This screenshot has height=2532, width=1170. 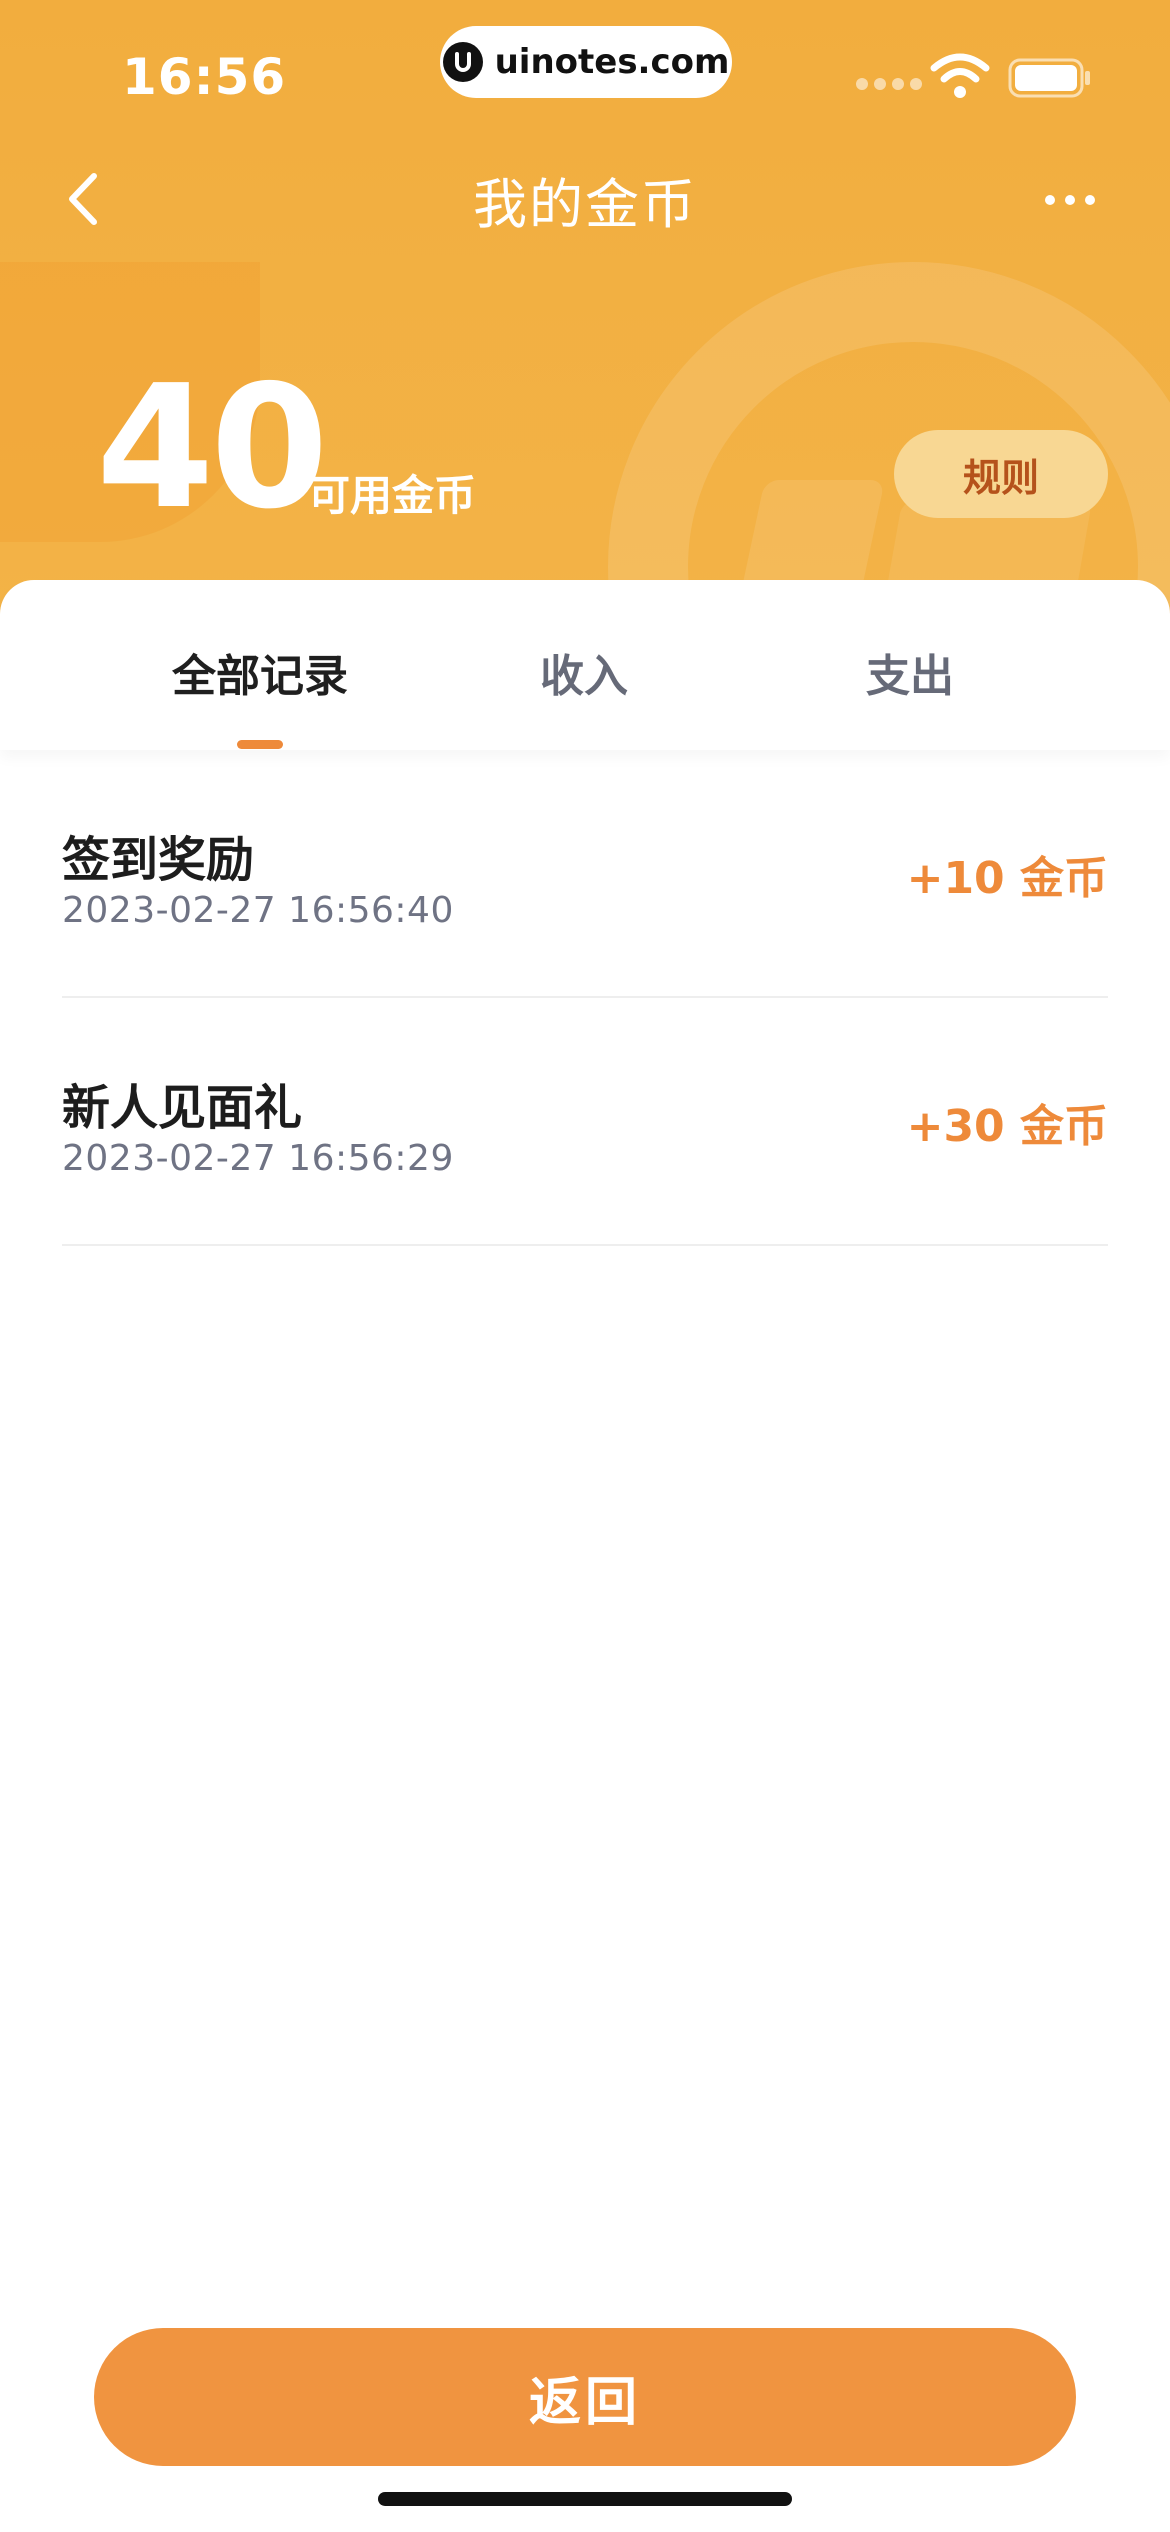 What do you see at coordinates (1007, 1126) in the screenshot?
I see `record-amount: +30 金币` at bounding box center [1007, 1126].